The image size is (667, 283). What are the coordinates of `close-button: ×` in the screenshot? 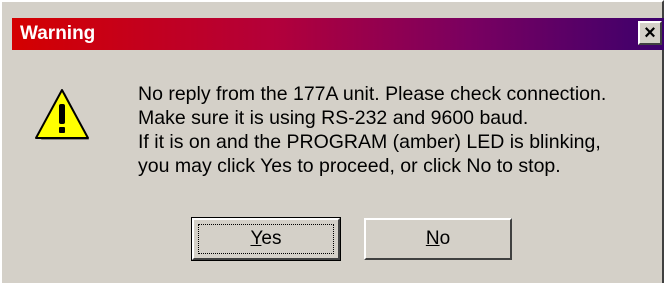 It's located at (650, 33).